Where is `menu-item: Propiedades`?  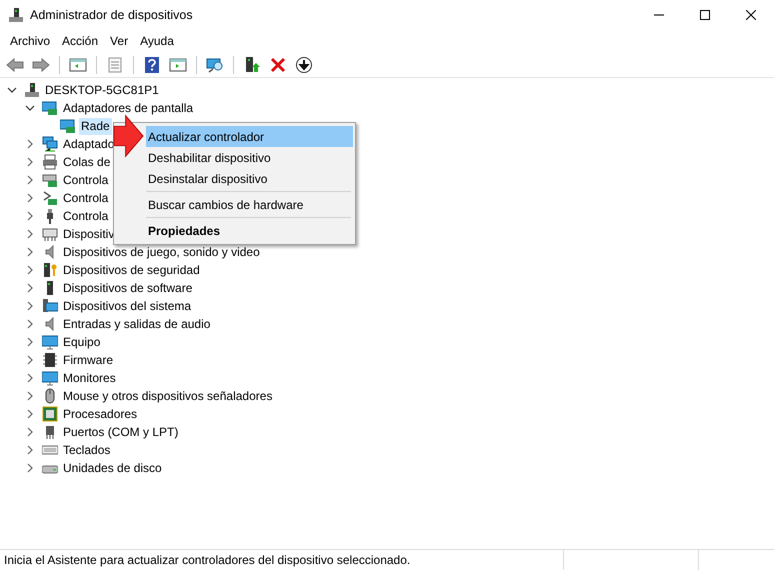 menu-item: Propiedades is located at coordinates (249, 230).